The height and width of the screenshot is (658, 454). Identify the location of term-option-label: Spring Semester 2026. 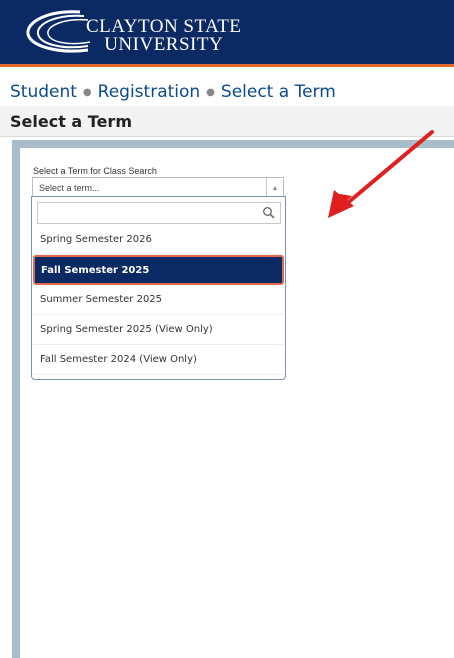
(96, 239).